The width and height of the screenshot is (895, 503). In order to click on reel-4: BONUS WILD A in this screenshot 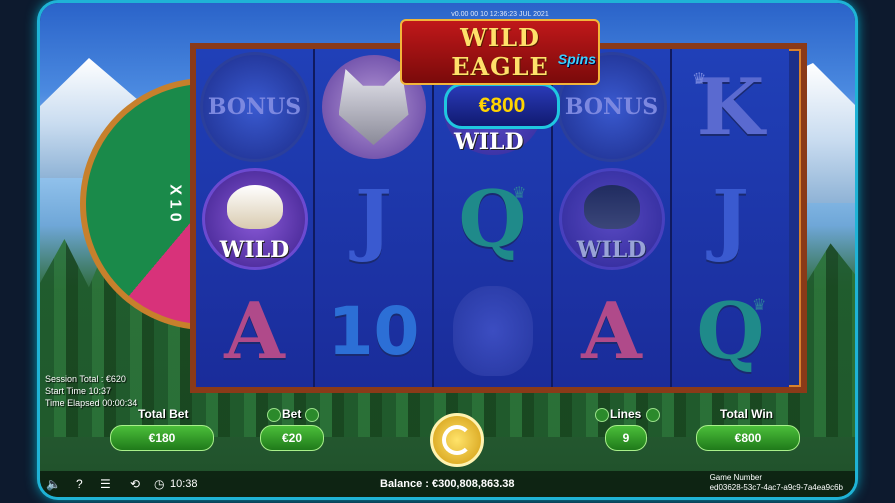, I will do `click(612, 218)`.